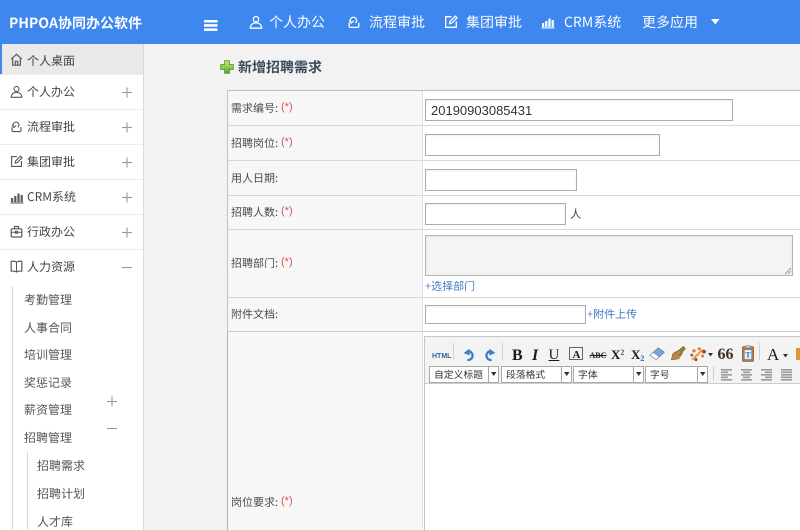 The image size is (800, 530). What do you see at coordinates (748, 355) in the screenshot?
I see `svg-text: T` at bounding box center [748, 355].